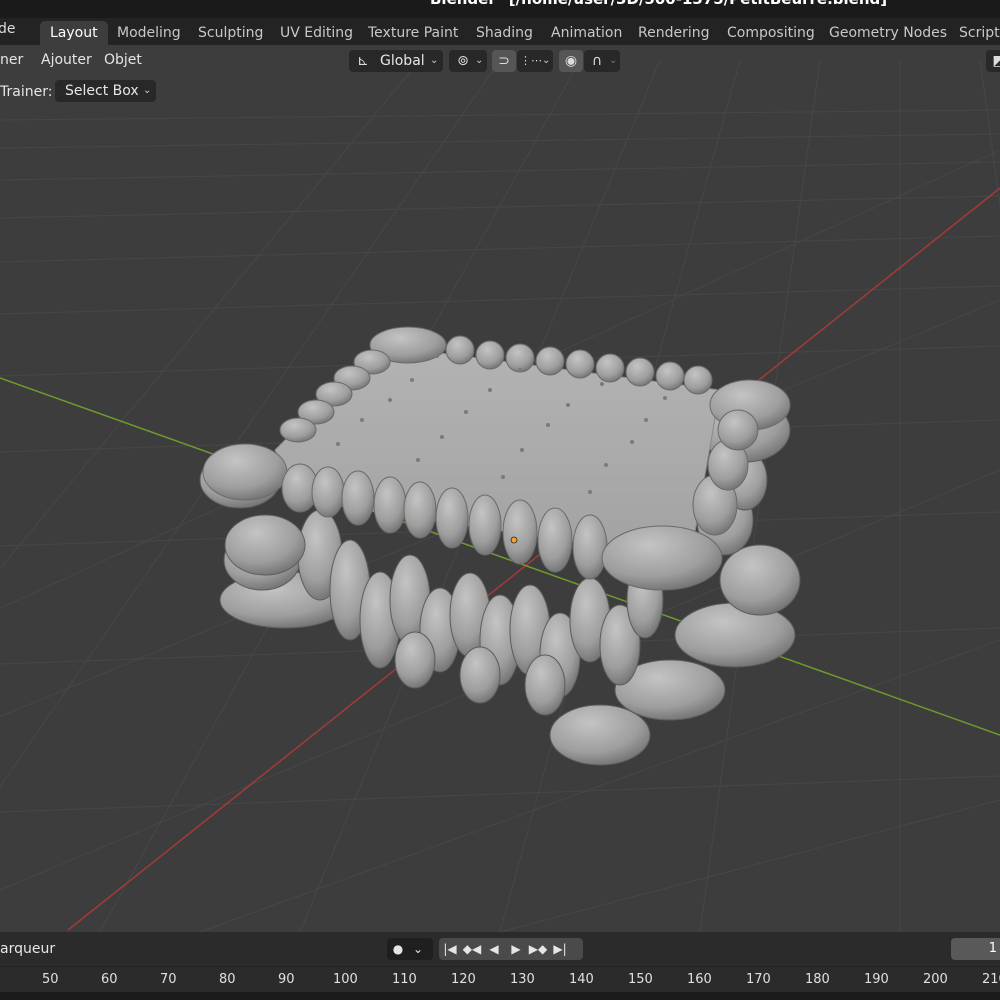 The image size is (1000, 1000). I want to click on ruler-tick: 110, so click(404, 979).